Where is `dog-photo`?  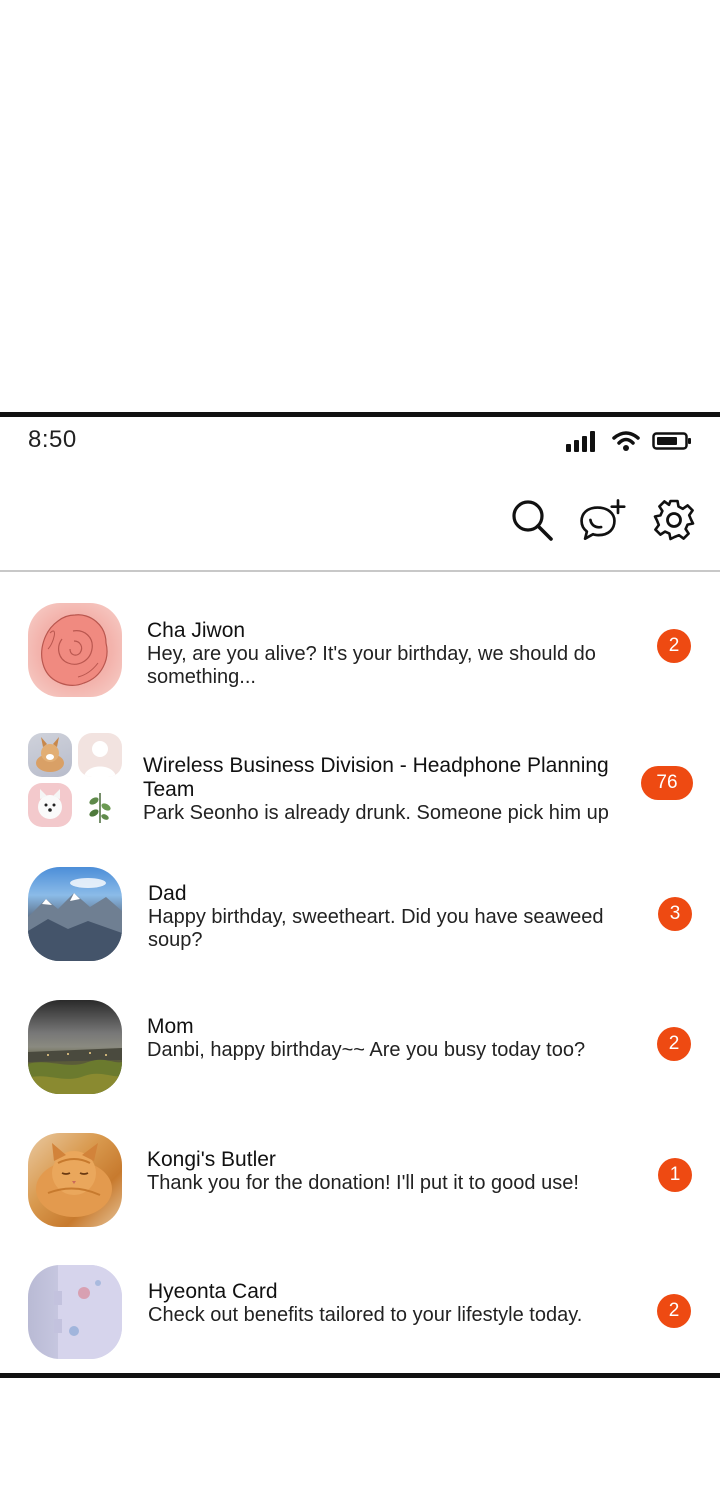
dog-photo is located at coordinates (50, 805).